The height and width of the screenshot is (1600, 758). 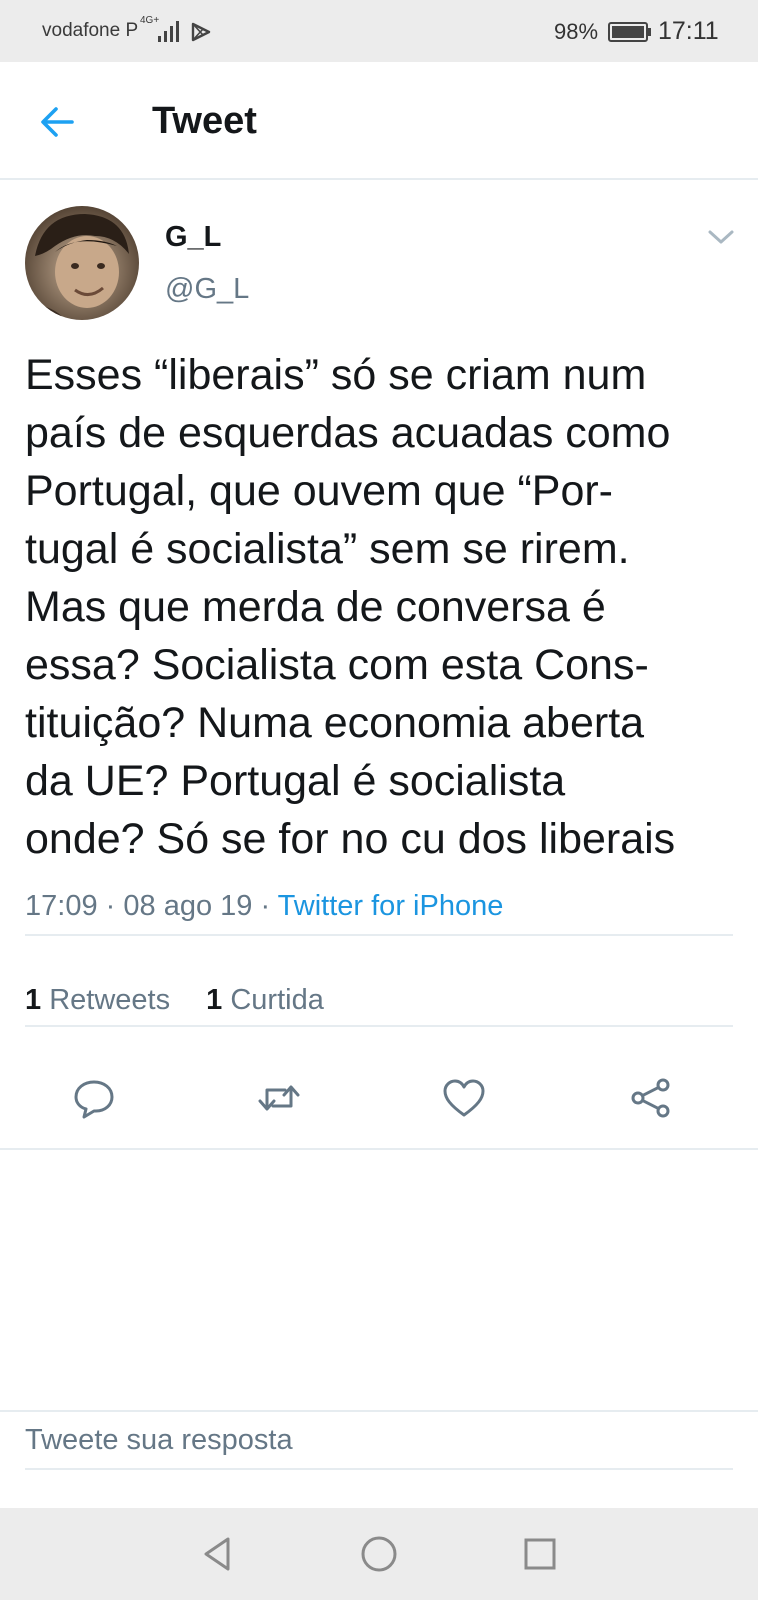 What do you see at coordinates (319, 491) in the screenshot?
I see `tweet-text-line: Portugal, que ouvem que “Por-` at bounding box center [319, 491].